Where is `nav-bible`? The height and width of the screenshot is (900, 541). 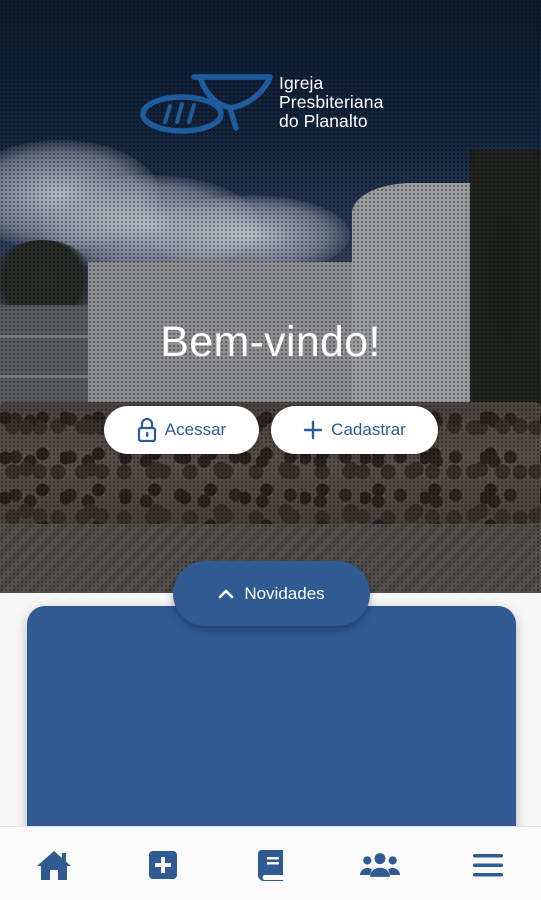
nav-bible is located at coordinates (271, 865).